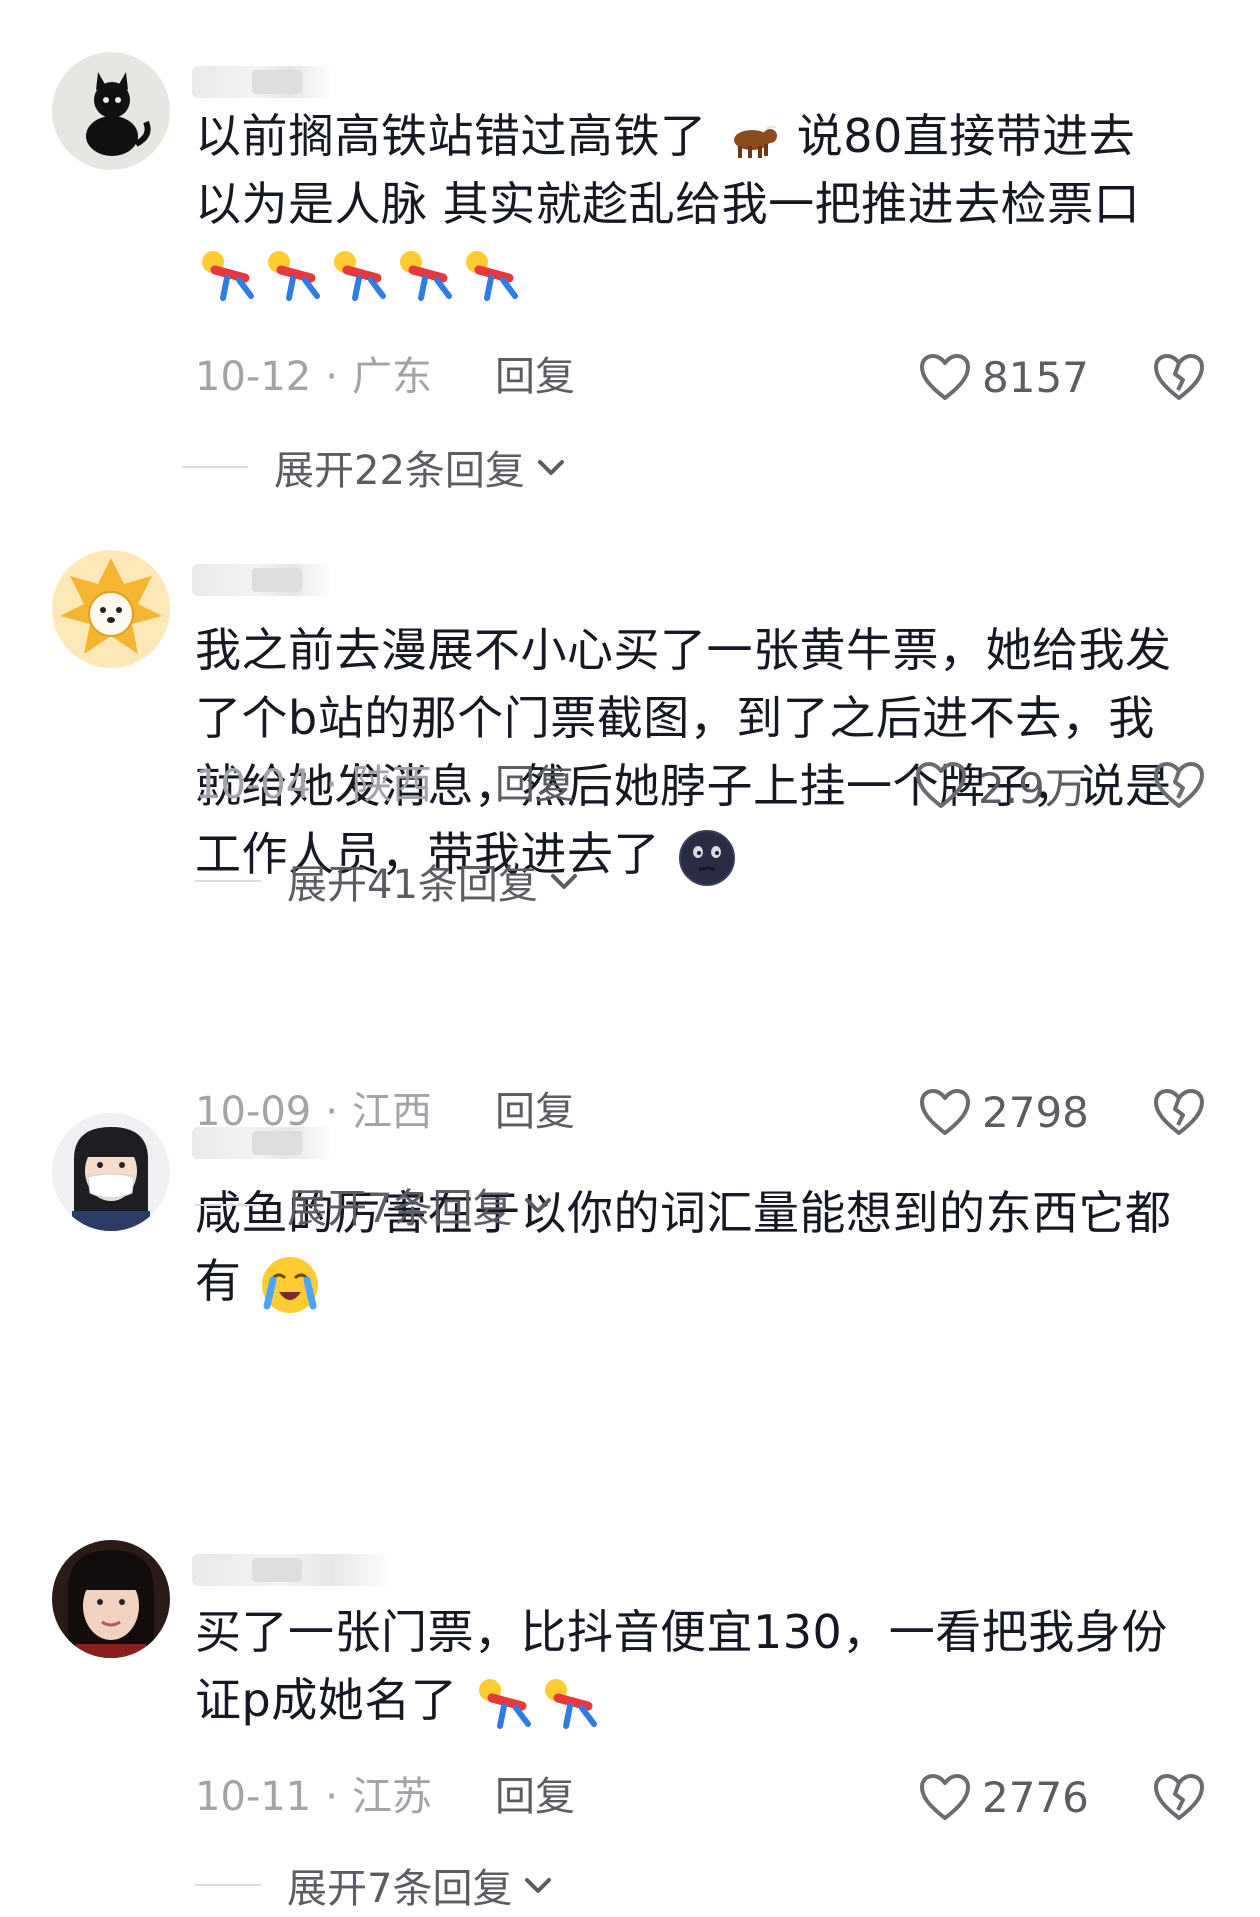 The width and height of the screenshot is (1260, 1917). I want to click on girl-with-mask-avatar-icon, so click(111, 1172).